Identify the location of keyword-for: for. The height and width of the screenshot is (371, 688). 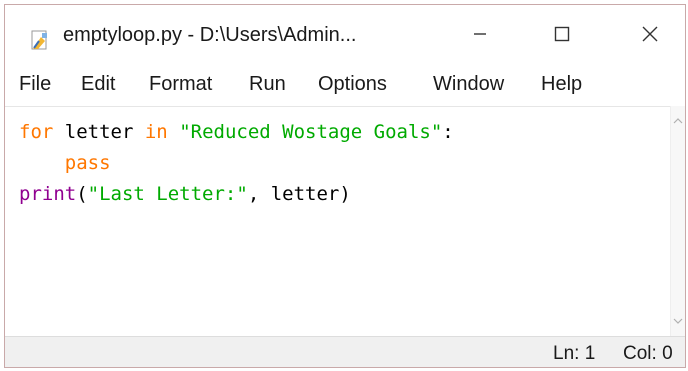
(36, 132).